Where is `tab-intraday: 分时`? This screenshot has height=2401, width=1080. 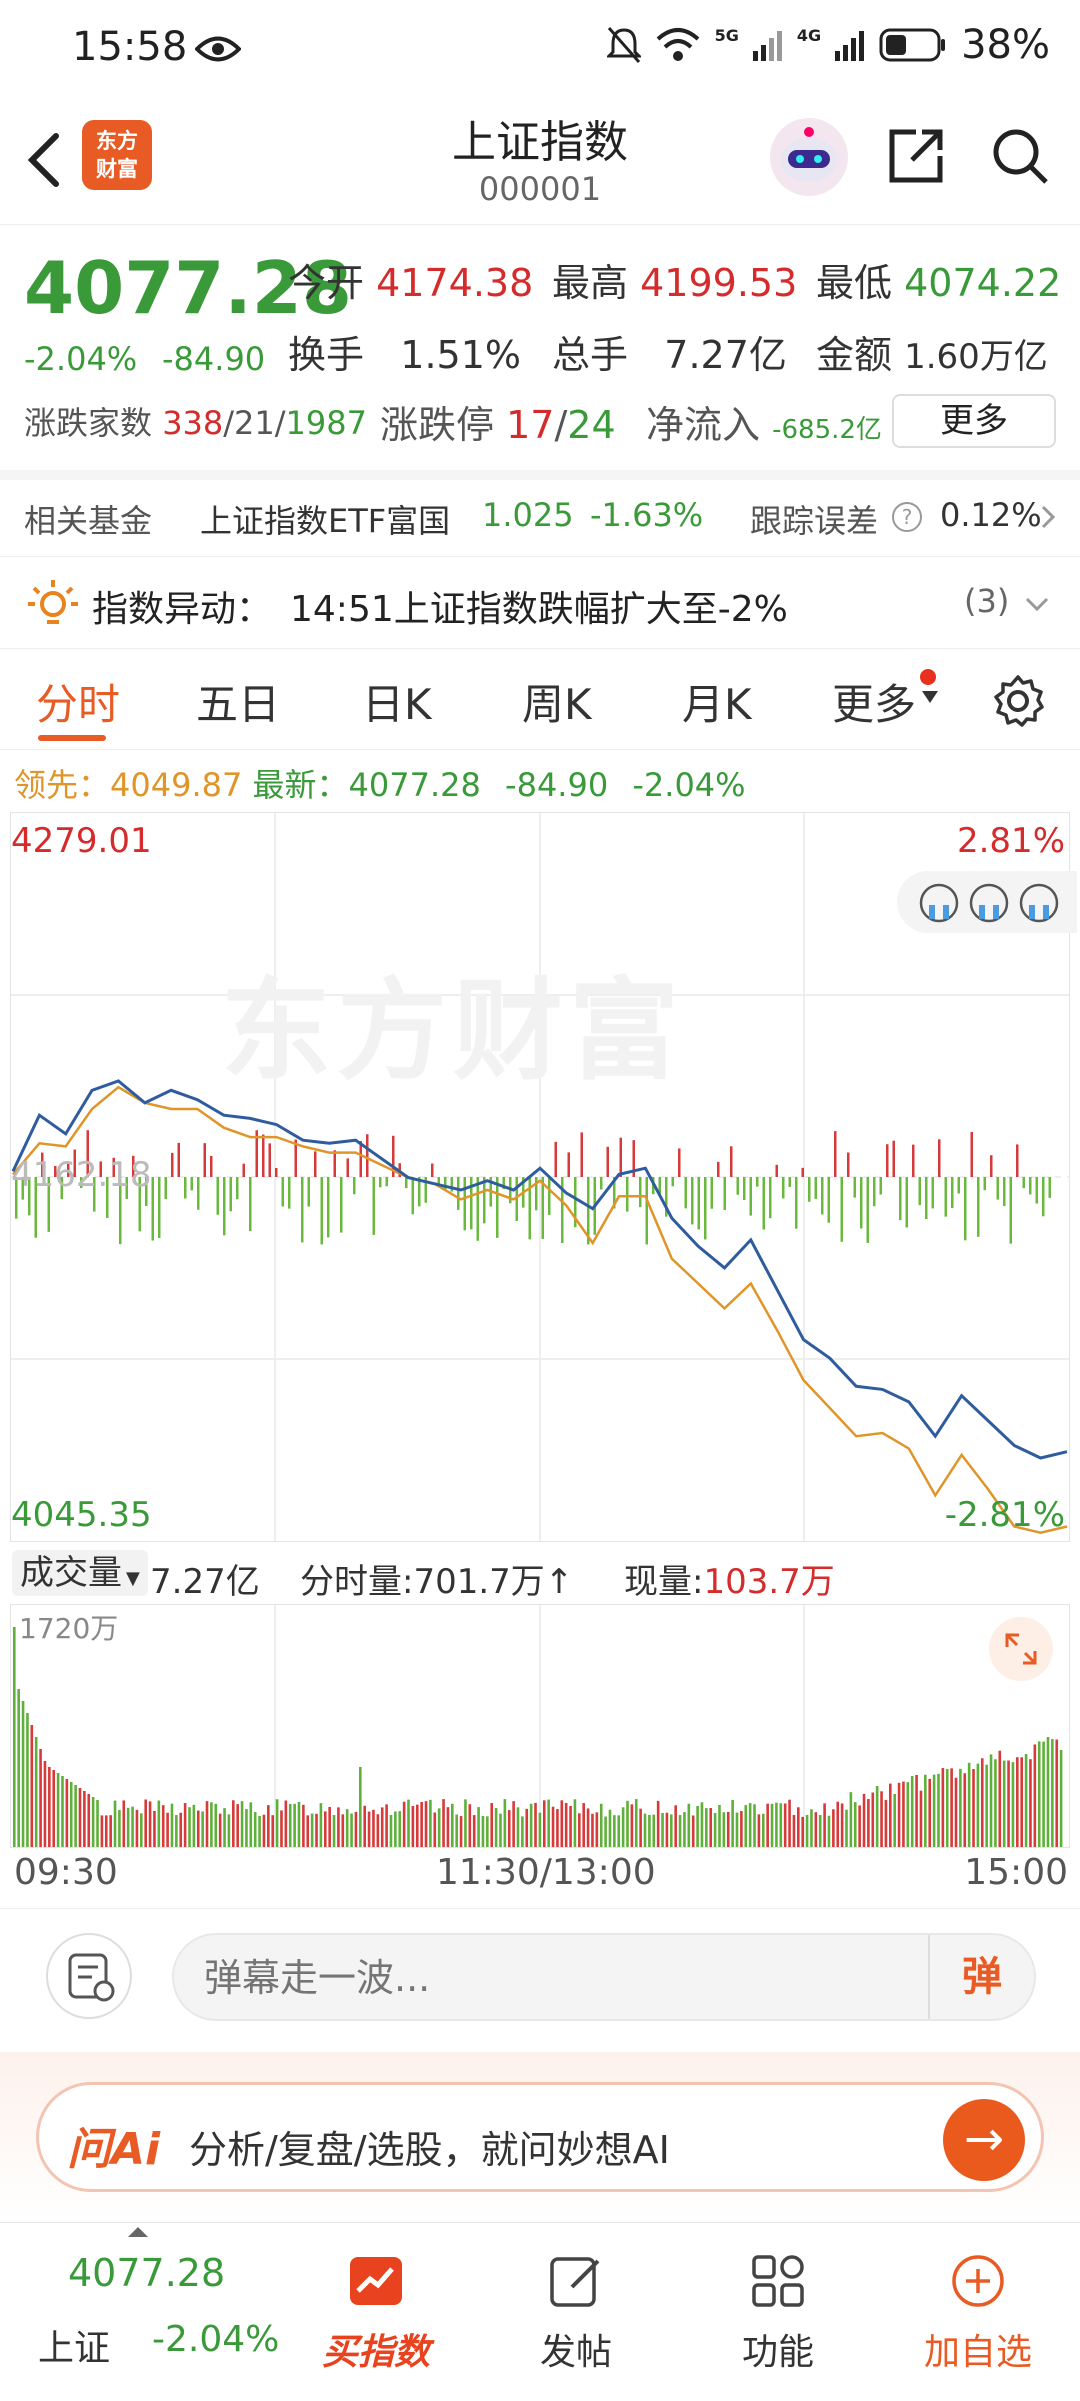
tab-intraday: 分时 is located at coordinates (78, 701).